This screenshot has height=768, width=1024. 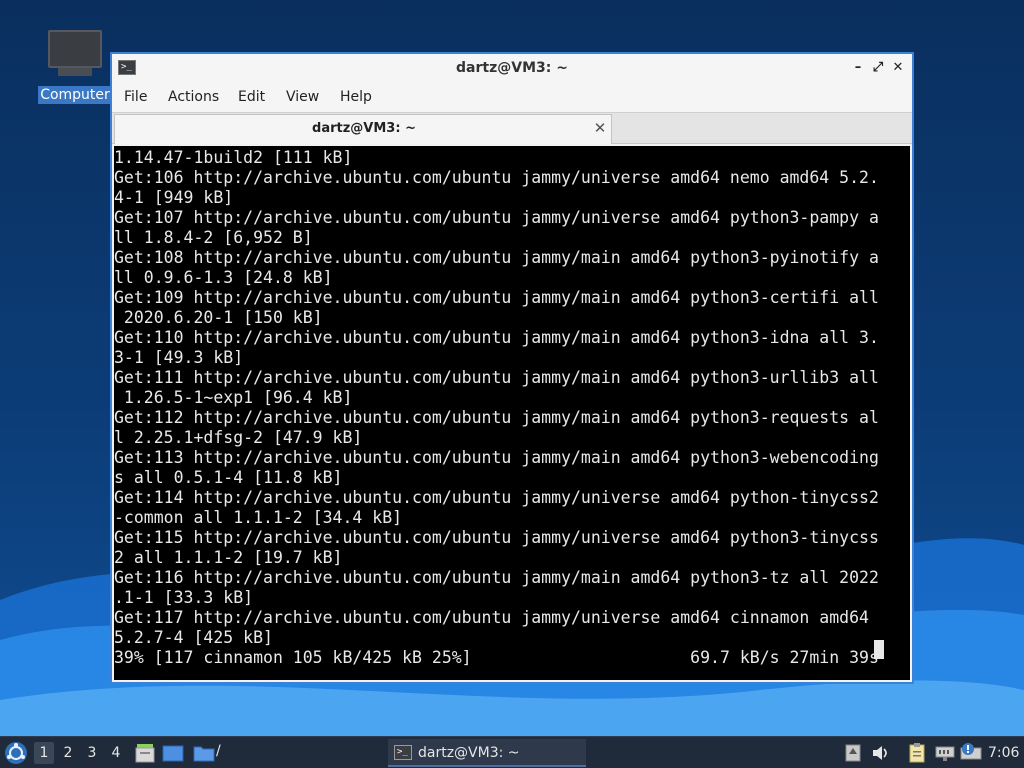 What do you see at coordinates (403, 752) in the screenshot?
I see `terminal-task-icon: >_` at bounding box center [403, 752].